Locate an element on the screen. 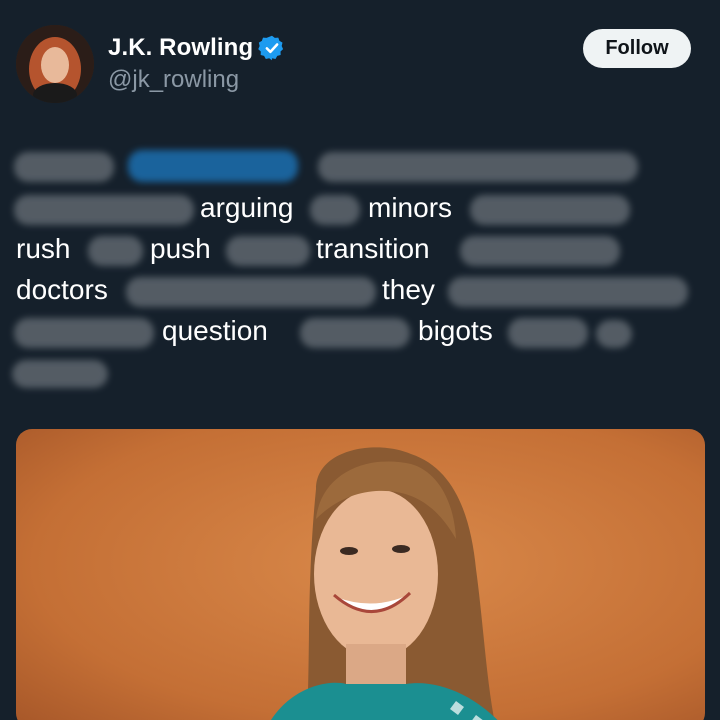 Image resolution: width=720 pixels, height=720 pixels. word-doctors: doctors is located at coordinates (62, 289).